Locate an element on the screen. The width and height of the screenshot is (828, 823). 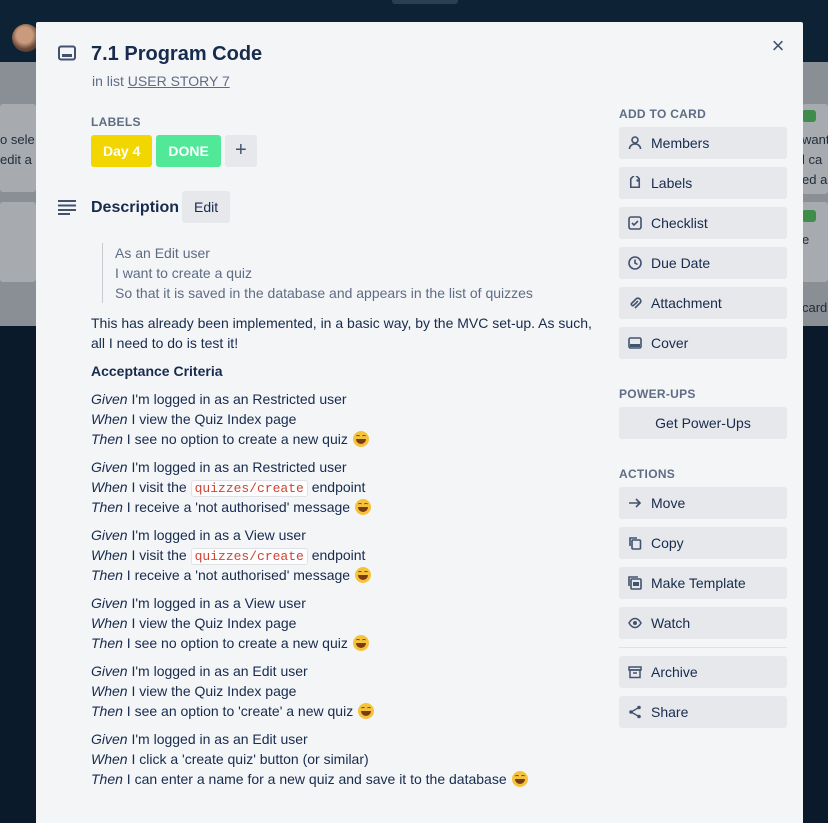
tag-icon is located at coordinates (635, 183).